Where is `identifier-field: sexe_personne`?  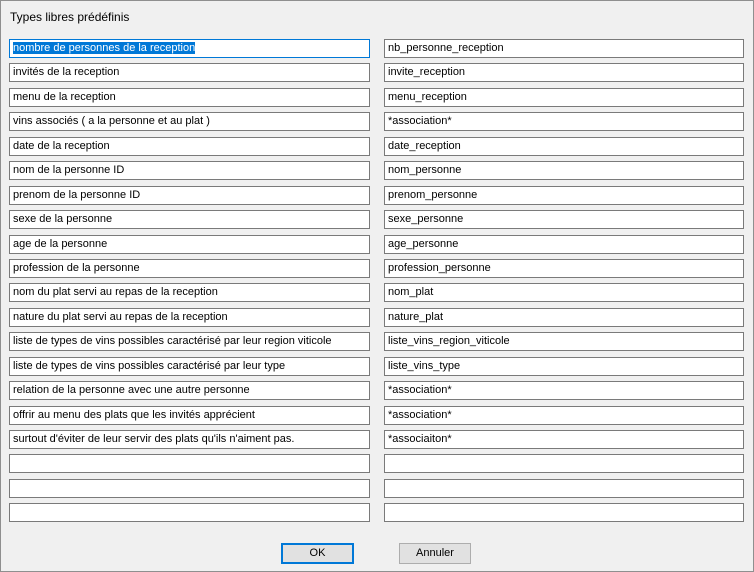
identifier-field: sexe_personne is located at coordinates (564, 220).